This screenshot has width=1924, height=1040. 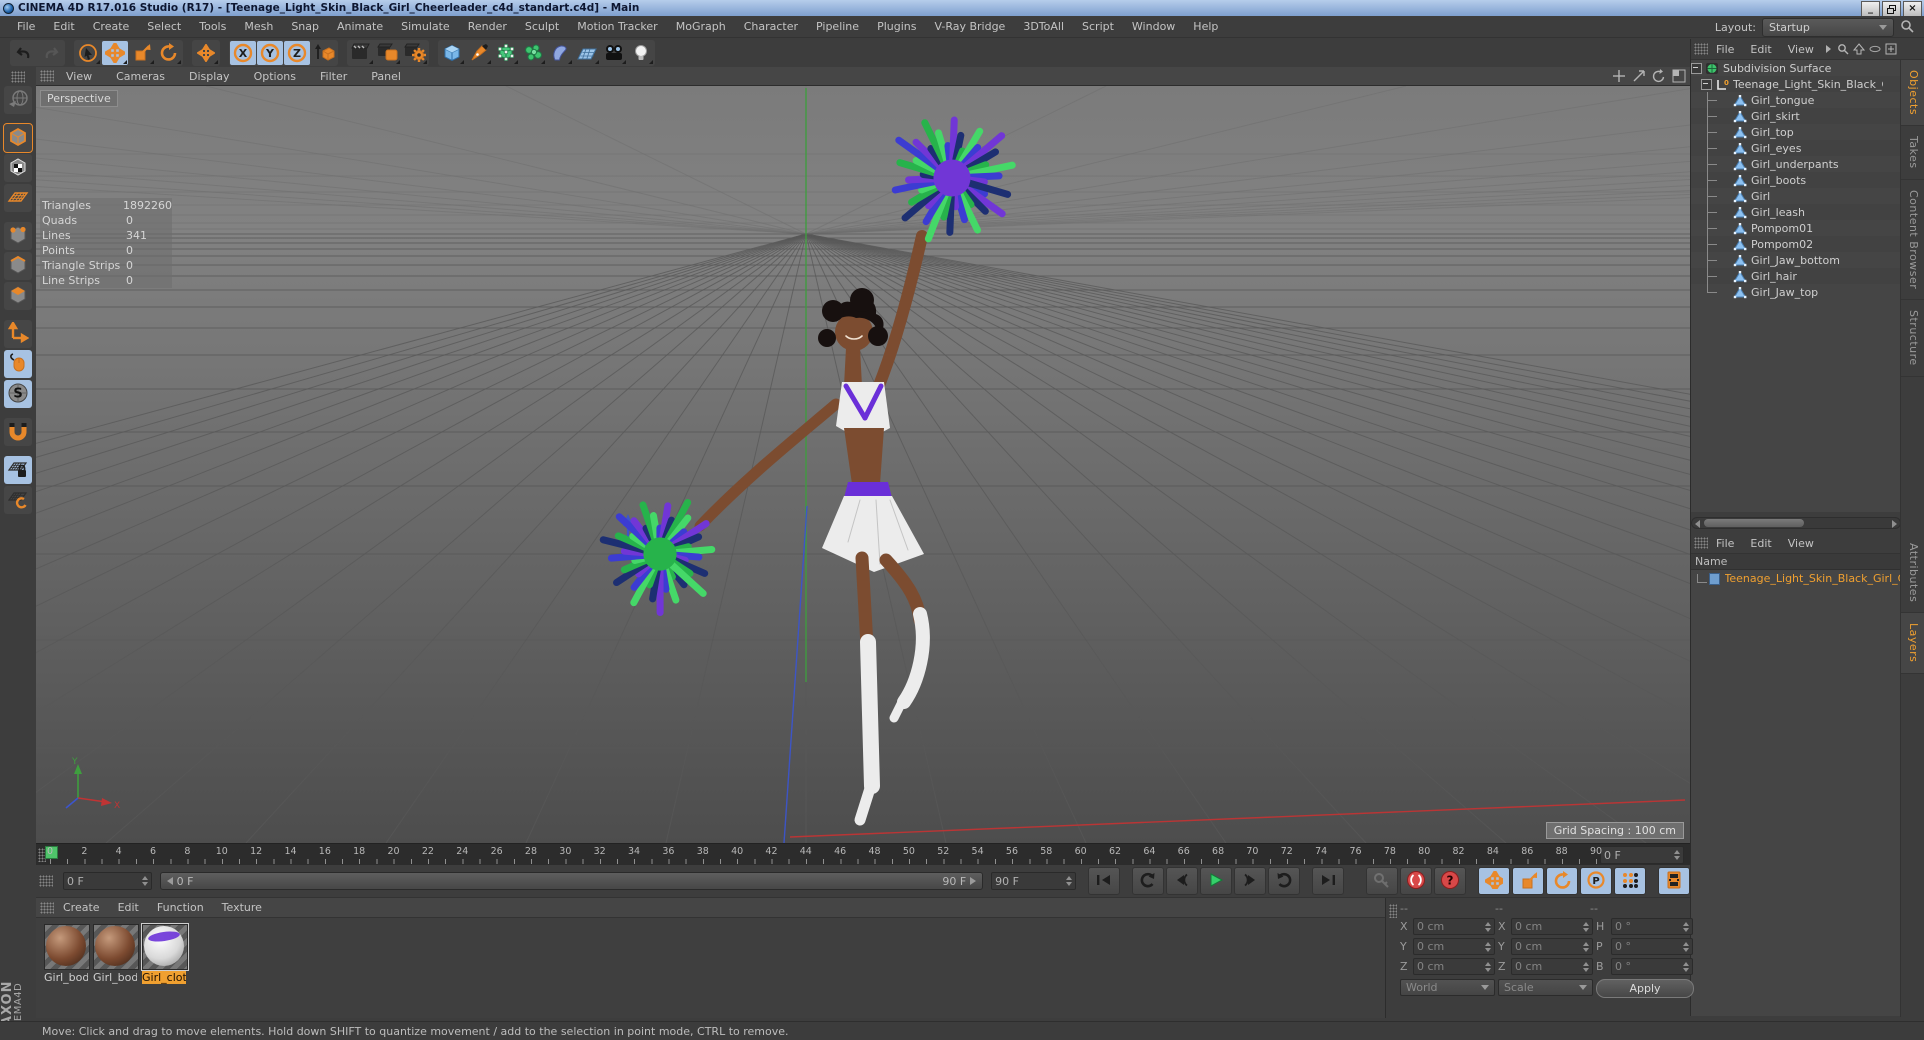 What do you see at coordinates (415, 53) in the screenshot?
I see `render-settings-button` at bounding box center [415, 53].